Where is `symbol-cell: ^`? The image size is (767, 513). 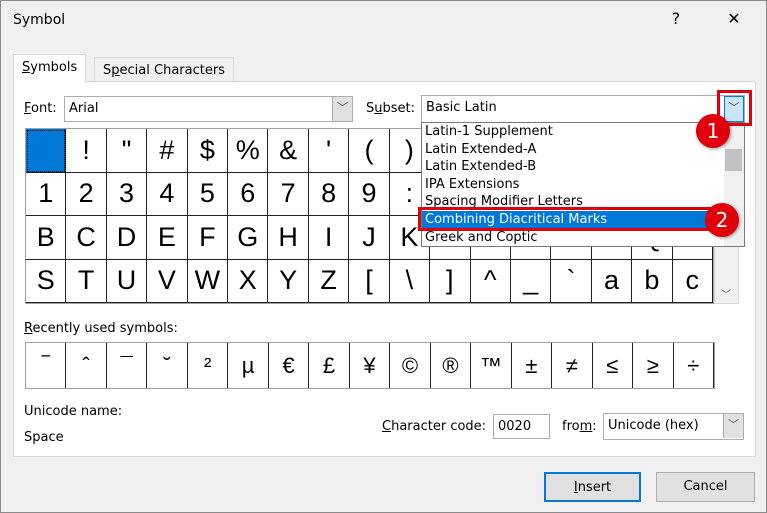 symbol-cell: ^ is located at coordinates (490, 281).